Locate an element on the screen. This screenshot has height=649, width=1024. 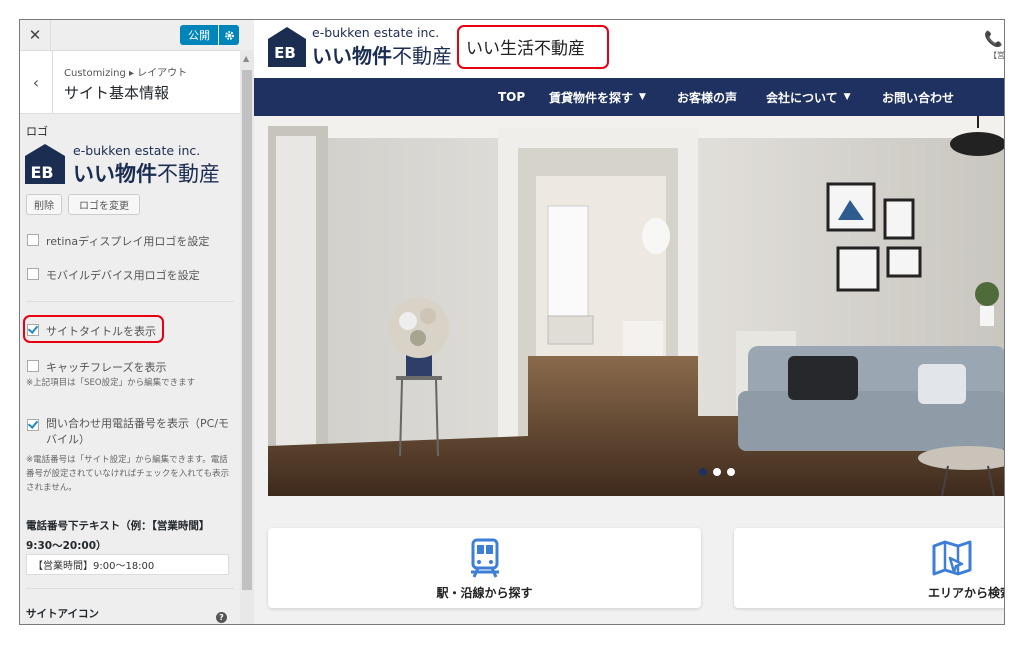
show-catchphrase-checkbox is located at coordinates (33, 366).